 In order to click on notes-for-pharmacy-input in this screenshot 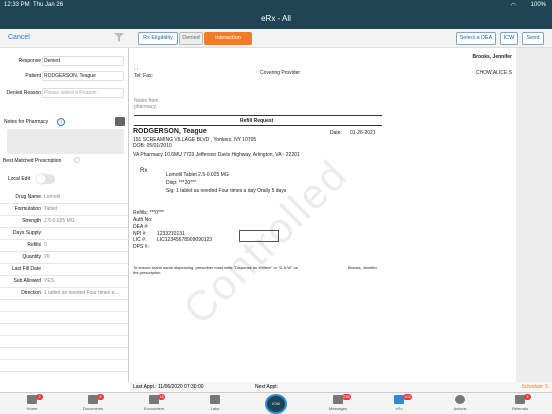, I will do `click(65, 141)`.